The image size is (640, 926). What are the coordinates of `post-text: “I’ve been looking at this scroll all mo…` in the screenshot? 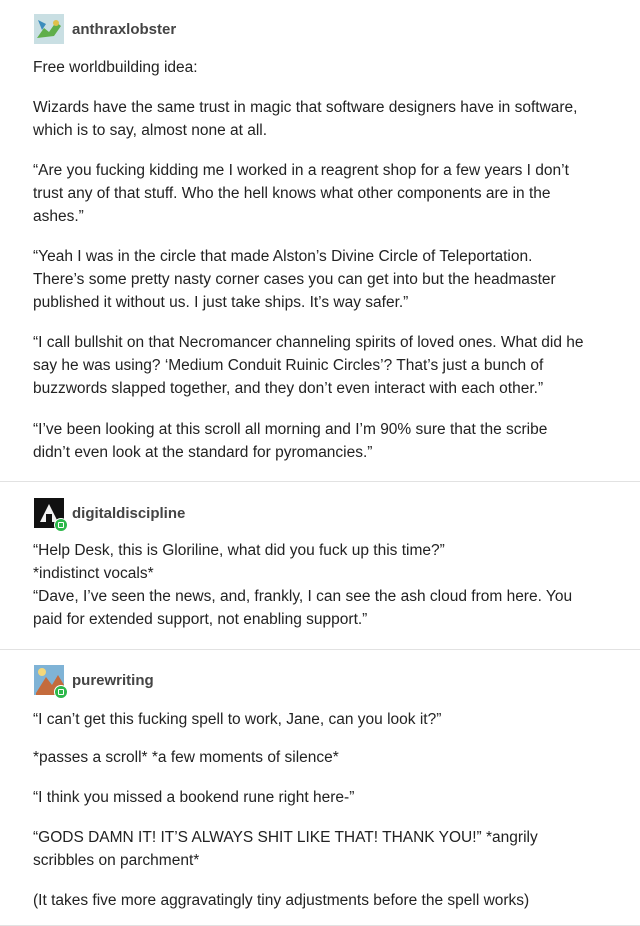 It's located at (290, 441).